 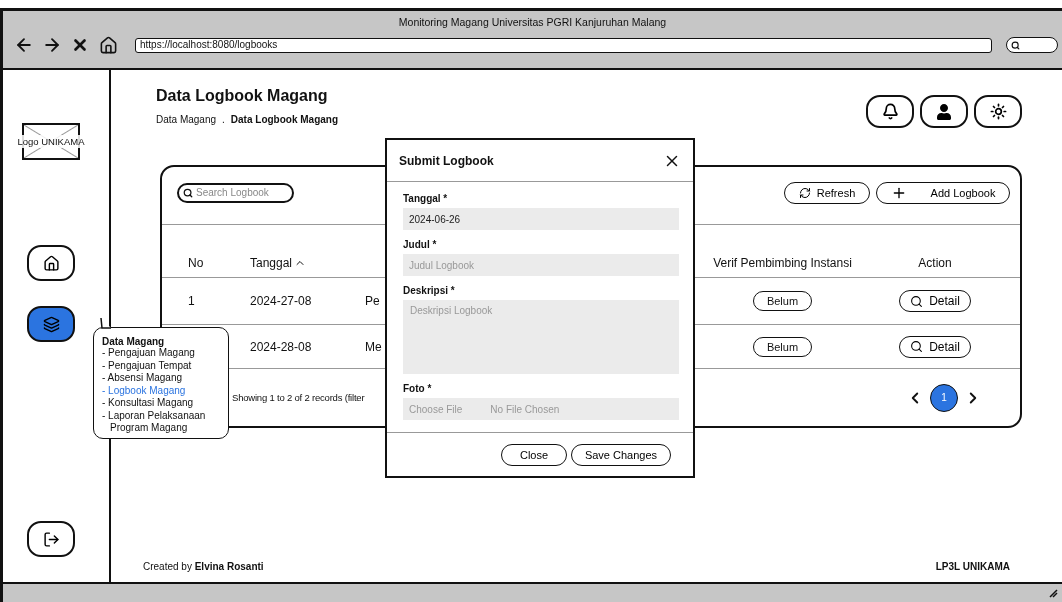 What do you see at coordinates (161, 422) in the screenshot?
I see `submenu-item: - Laporan Pelaksanaan Program Magang` at bounding box center [161, 422].